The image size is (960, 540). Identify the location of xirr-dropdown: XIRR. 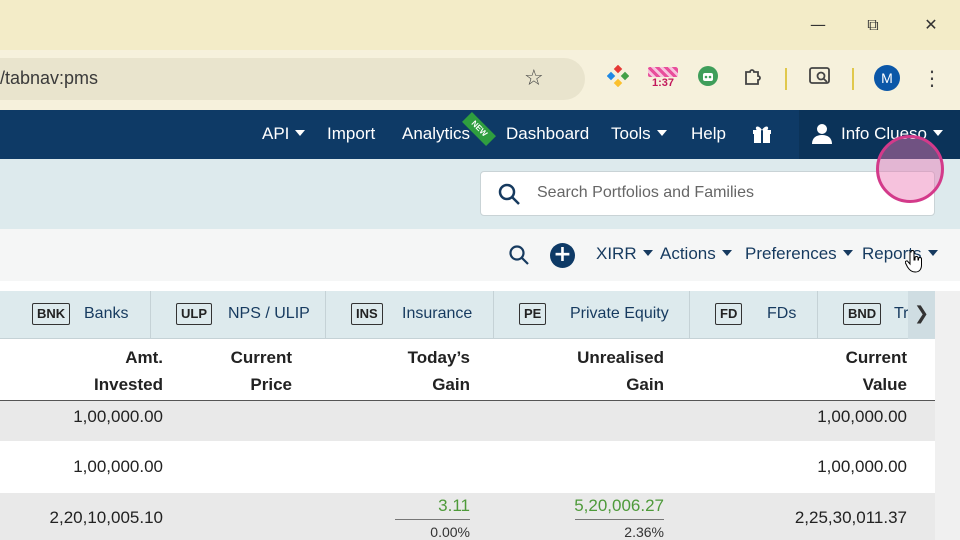
(624, 254).